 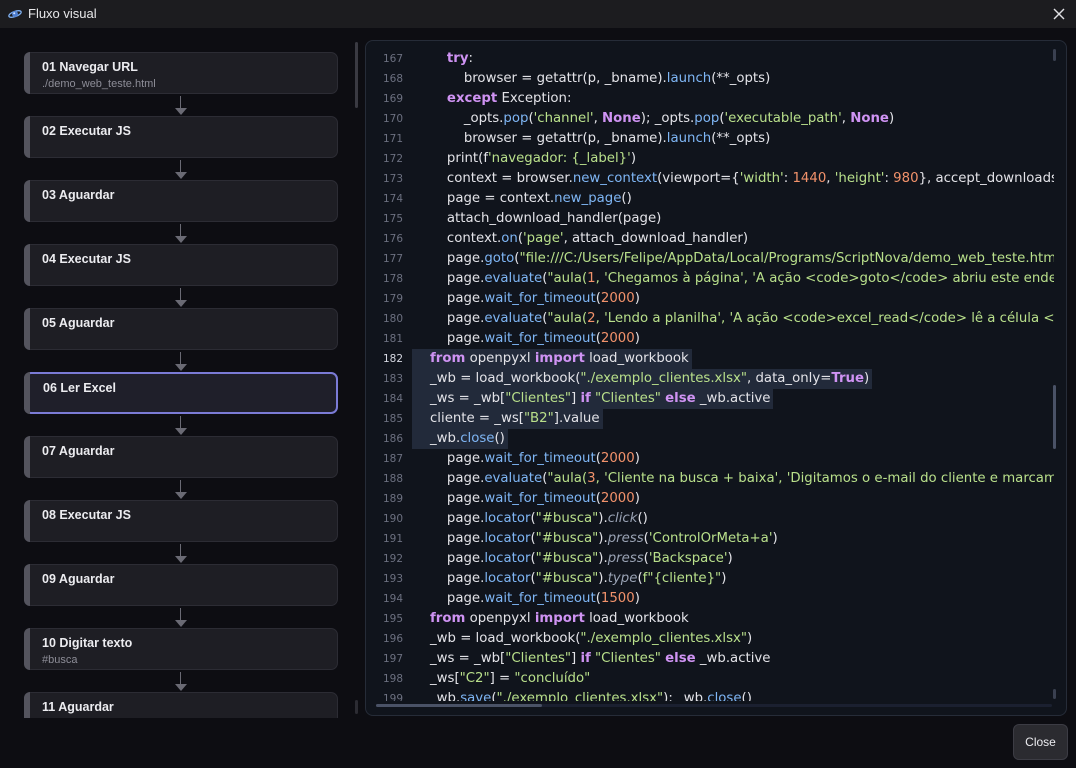 What do you see at coordinates (181, 329) in the screenshot?
I see `flow-step: 05 Aguardar` at bounding box center [181, 329].